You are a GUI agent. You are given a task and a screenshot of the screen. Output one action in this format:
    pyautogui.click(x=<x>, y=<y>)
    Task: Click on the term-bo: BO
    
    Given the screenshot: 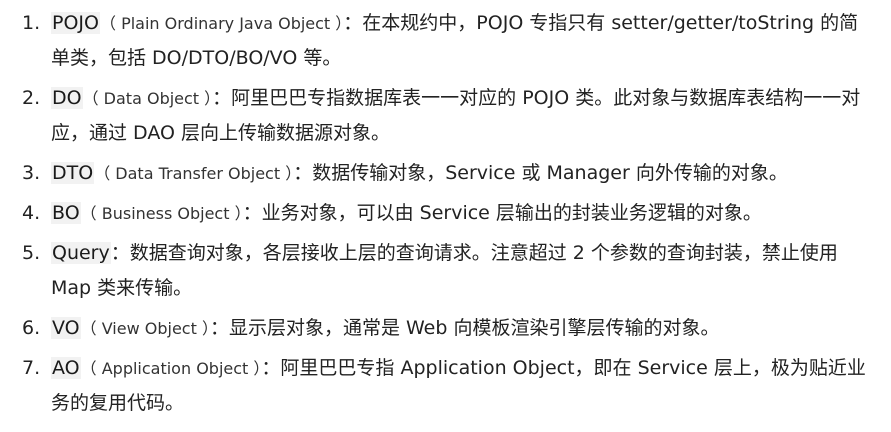 What is the action you would take?
    pyautogui.click(x=66, y=213)
    